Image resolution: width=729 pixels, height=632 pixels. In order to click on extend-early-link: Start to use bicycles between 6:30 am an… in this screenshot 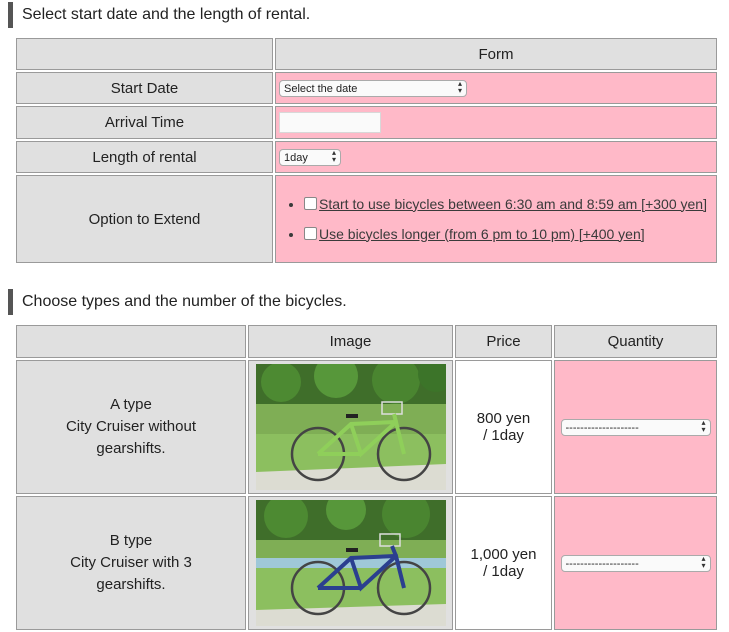, I will do `click(513, 204)`.